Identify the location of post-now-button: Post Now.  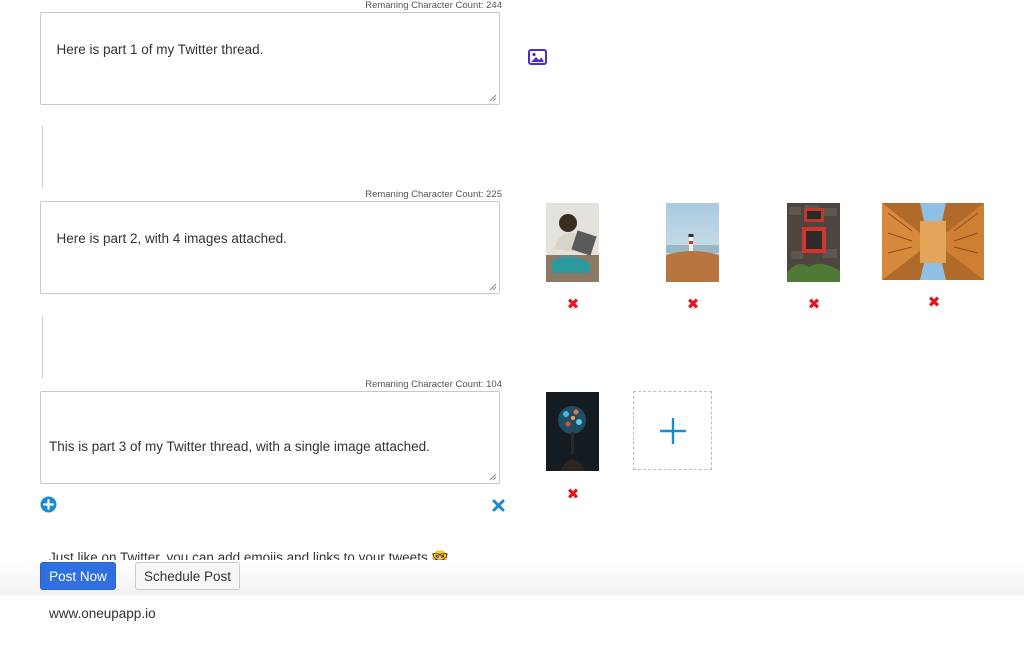
(78, 576).